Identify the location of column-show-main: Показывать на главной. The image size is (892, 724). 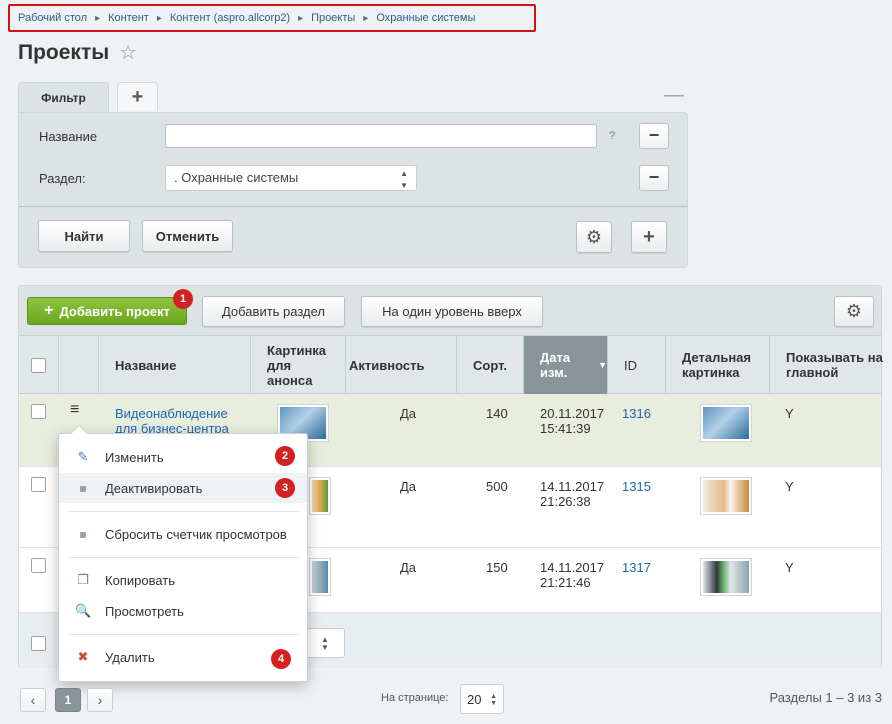
(826, 365).